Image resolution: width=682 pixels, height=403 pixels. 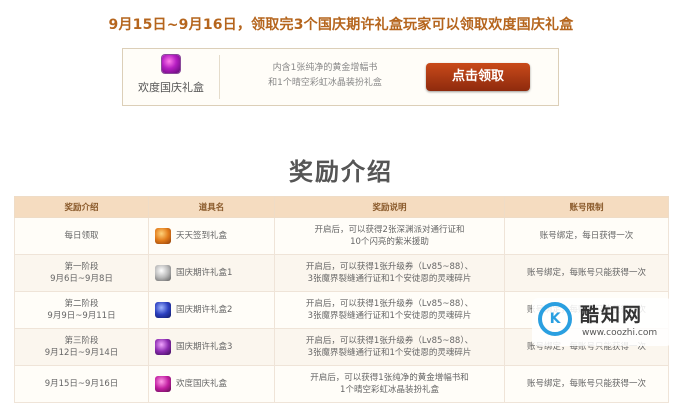 What do you see at coordinates (612, 315) in the screenshot?
I see `watermark-name: 酷知网` at bounding box center [612, 315].